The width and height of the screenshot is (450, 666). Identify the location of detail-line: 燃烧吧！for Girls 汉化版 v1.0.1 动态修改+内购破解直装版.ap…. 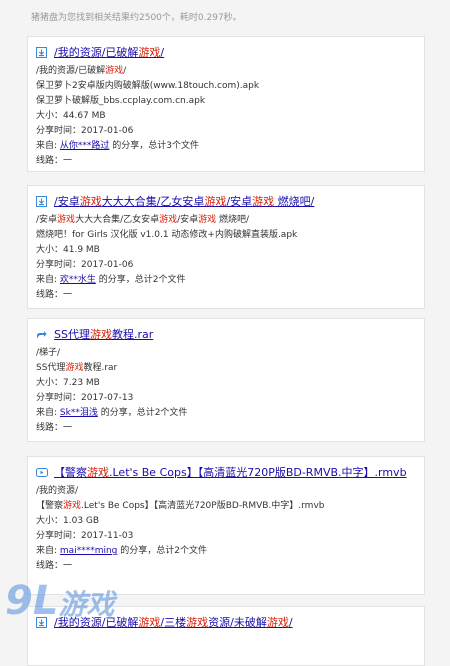
(226, 235).